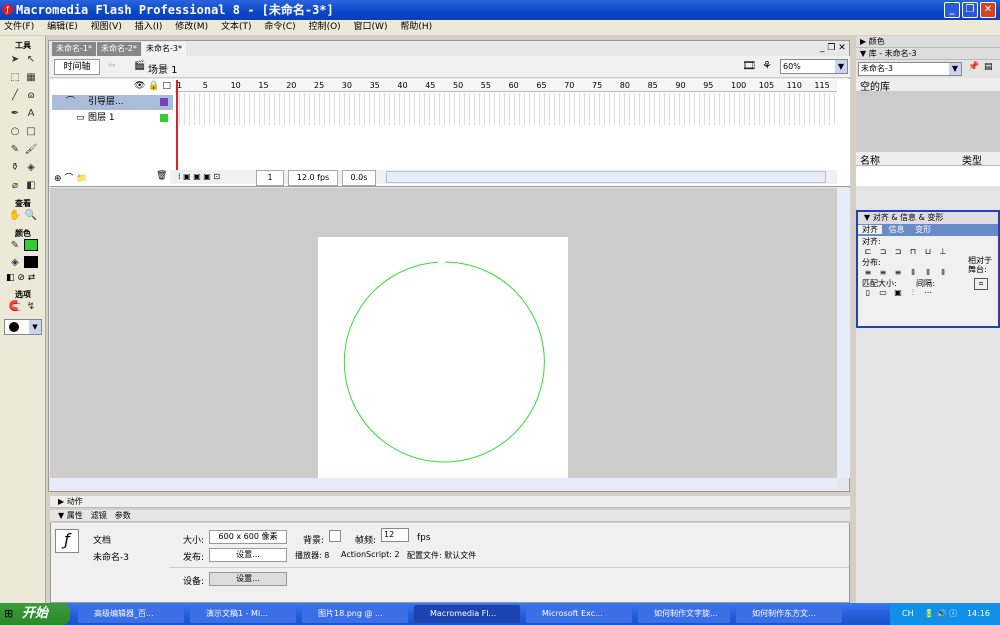 This screenshot has width=1000, height=625. What do you see at coordinates (606, 177) in the screenshot?
I see `timeline-hscroll` at bounding box center [606, 177].